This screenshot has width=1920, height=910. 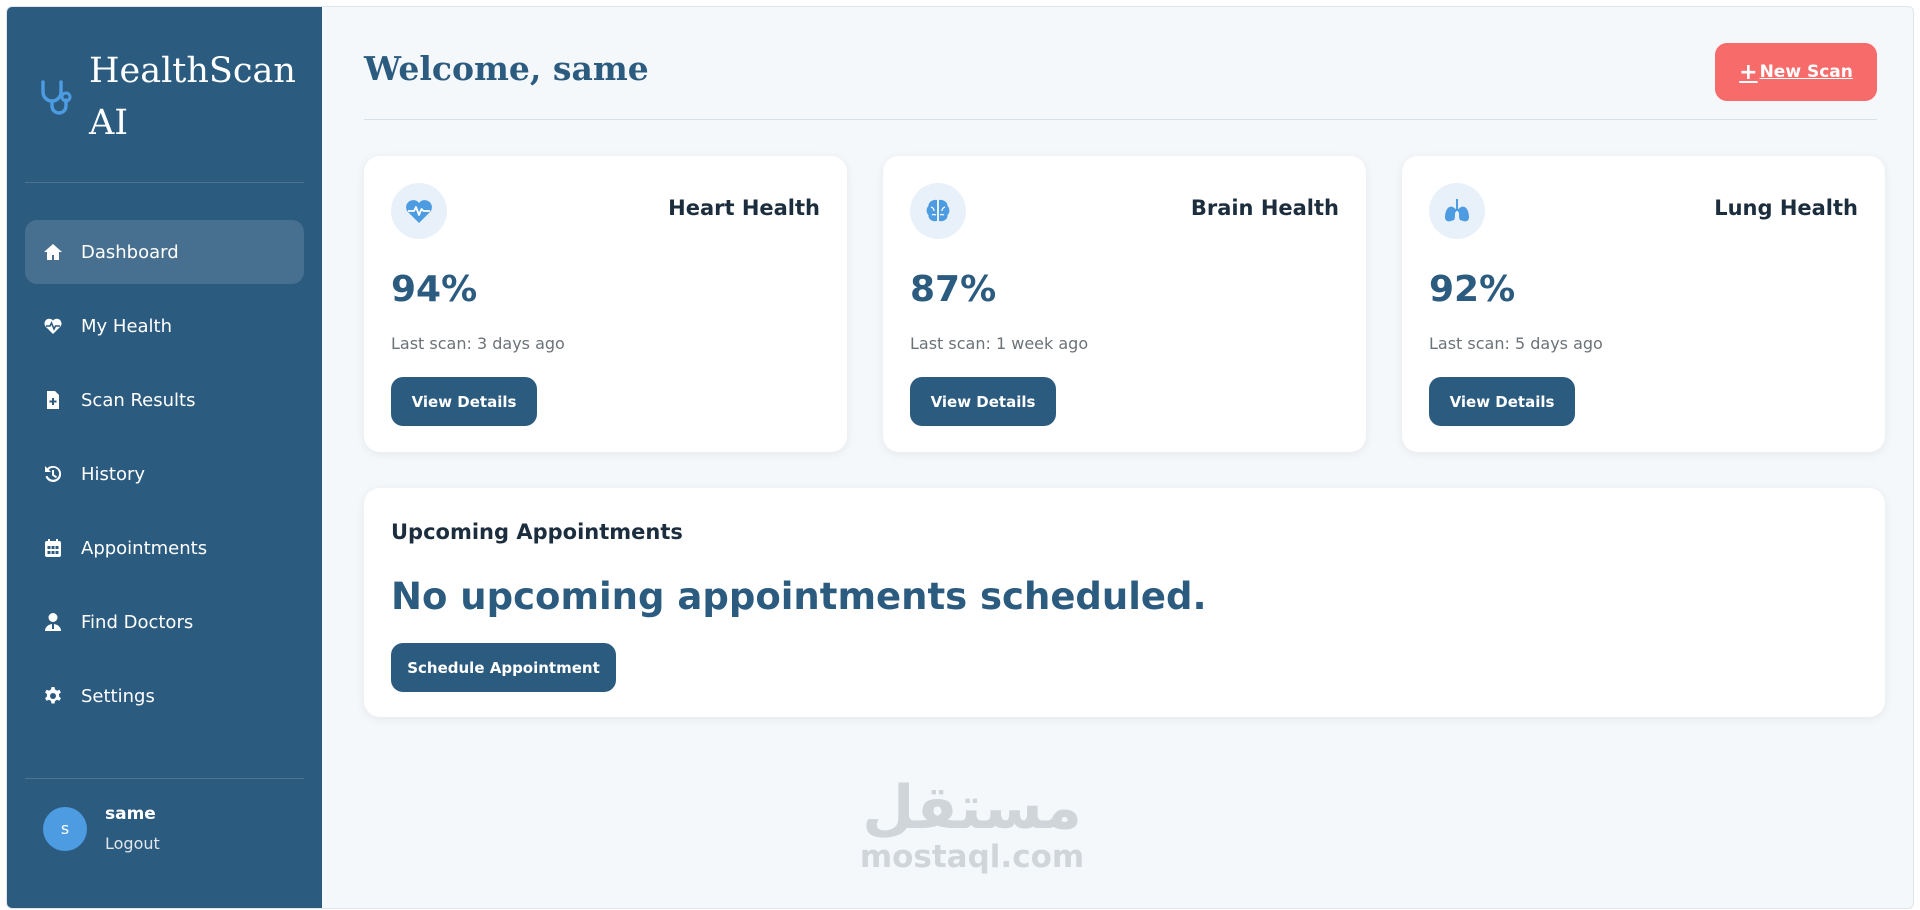 I want to click on sidebar-item-appointments: Appointments, so click(x=164, y=548).